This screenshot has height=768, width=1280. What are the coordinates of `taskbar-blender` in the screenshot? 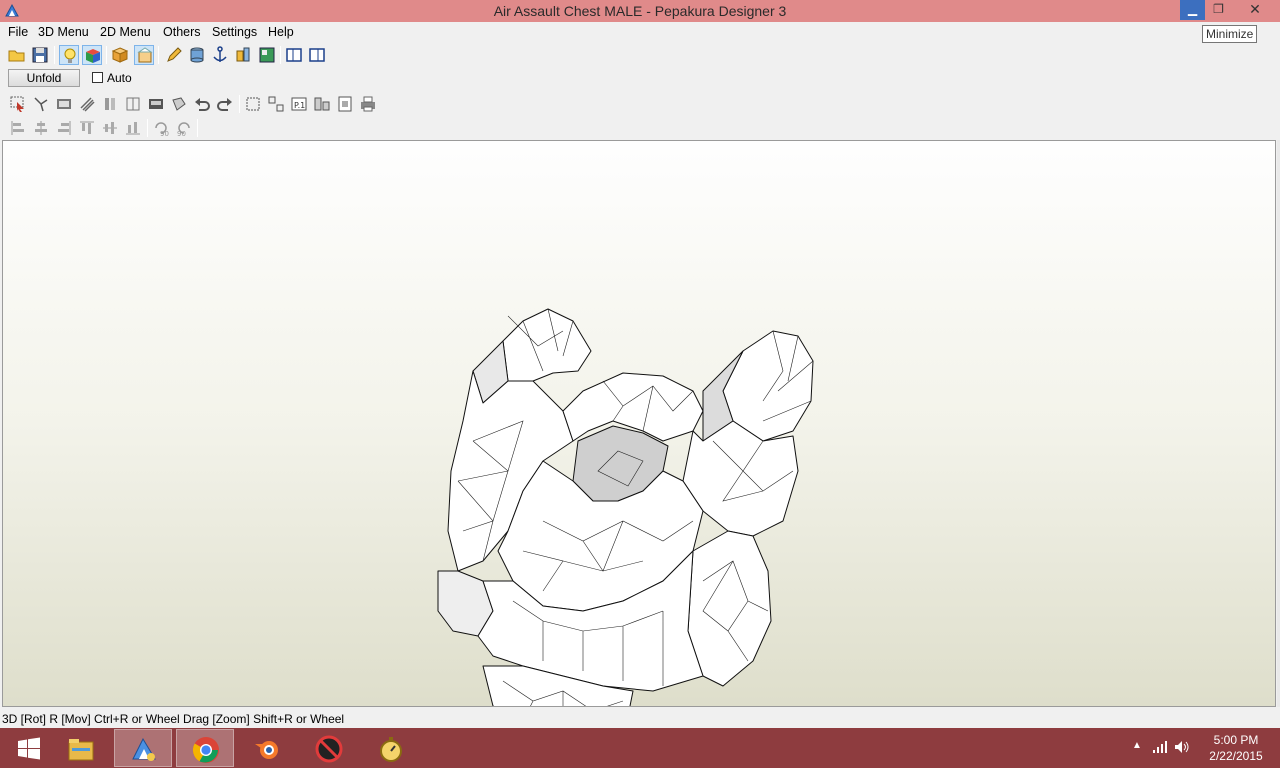 It's located at (267, 748).